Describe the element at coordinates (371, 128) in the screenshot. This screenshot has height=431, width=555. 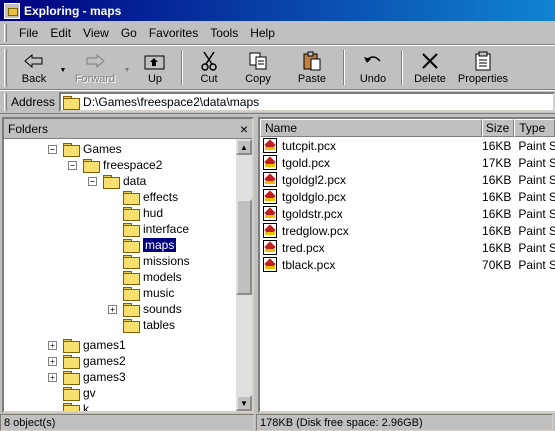
I see `column-name: Name` at that location.